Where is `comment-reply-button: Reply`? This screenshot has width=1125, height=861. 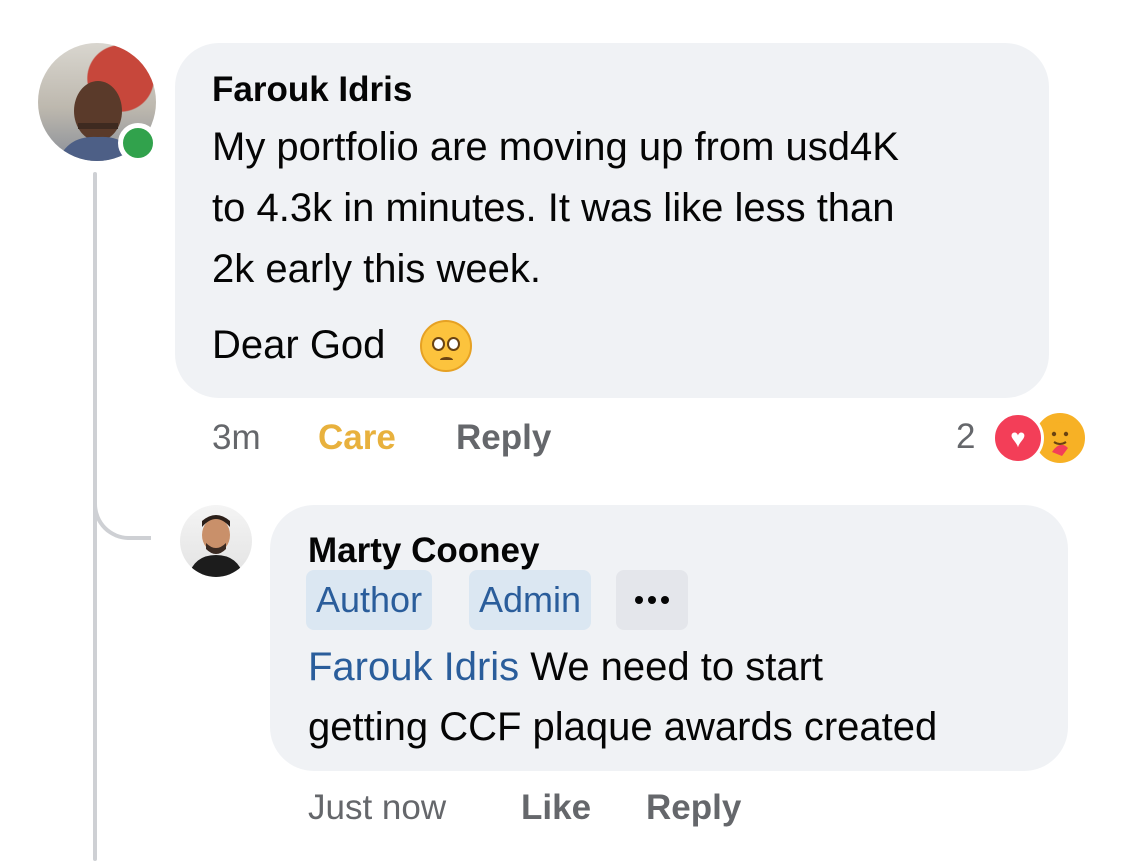 comment-reply-button: Reply is located at coordinates (503, 438).